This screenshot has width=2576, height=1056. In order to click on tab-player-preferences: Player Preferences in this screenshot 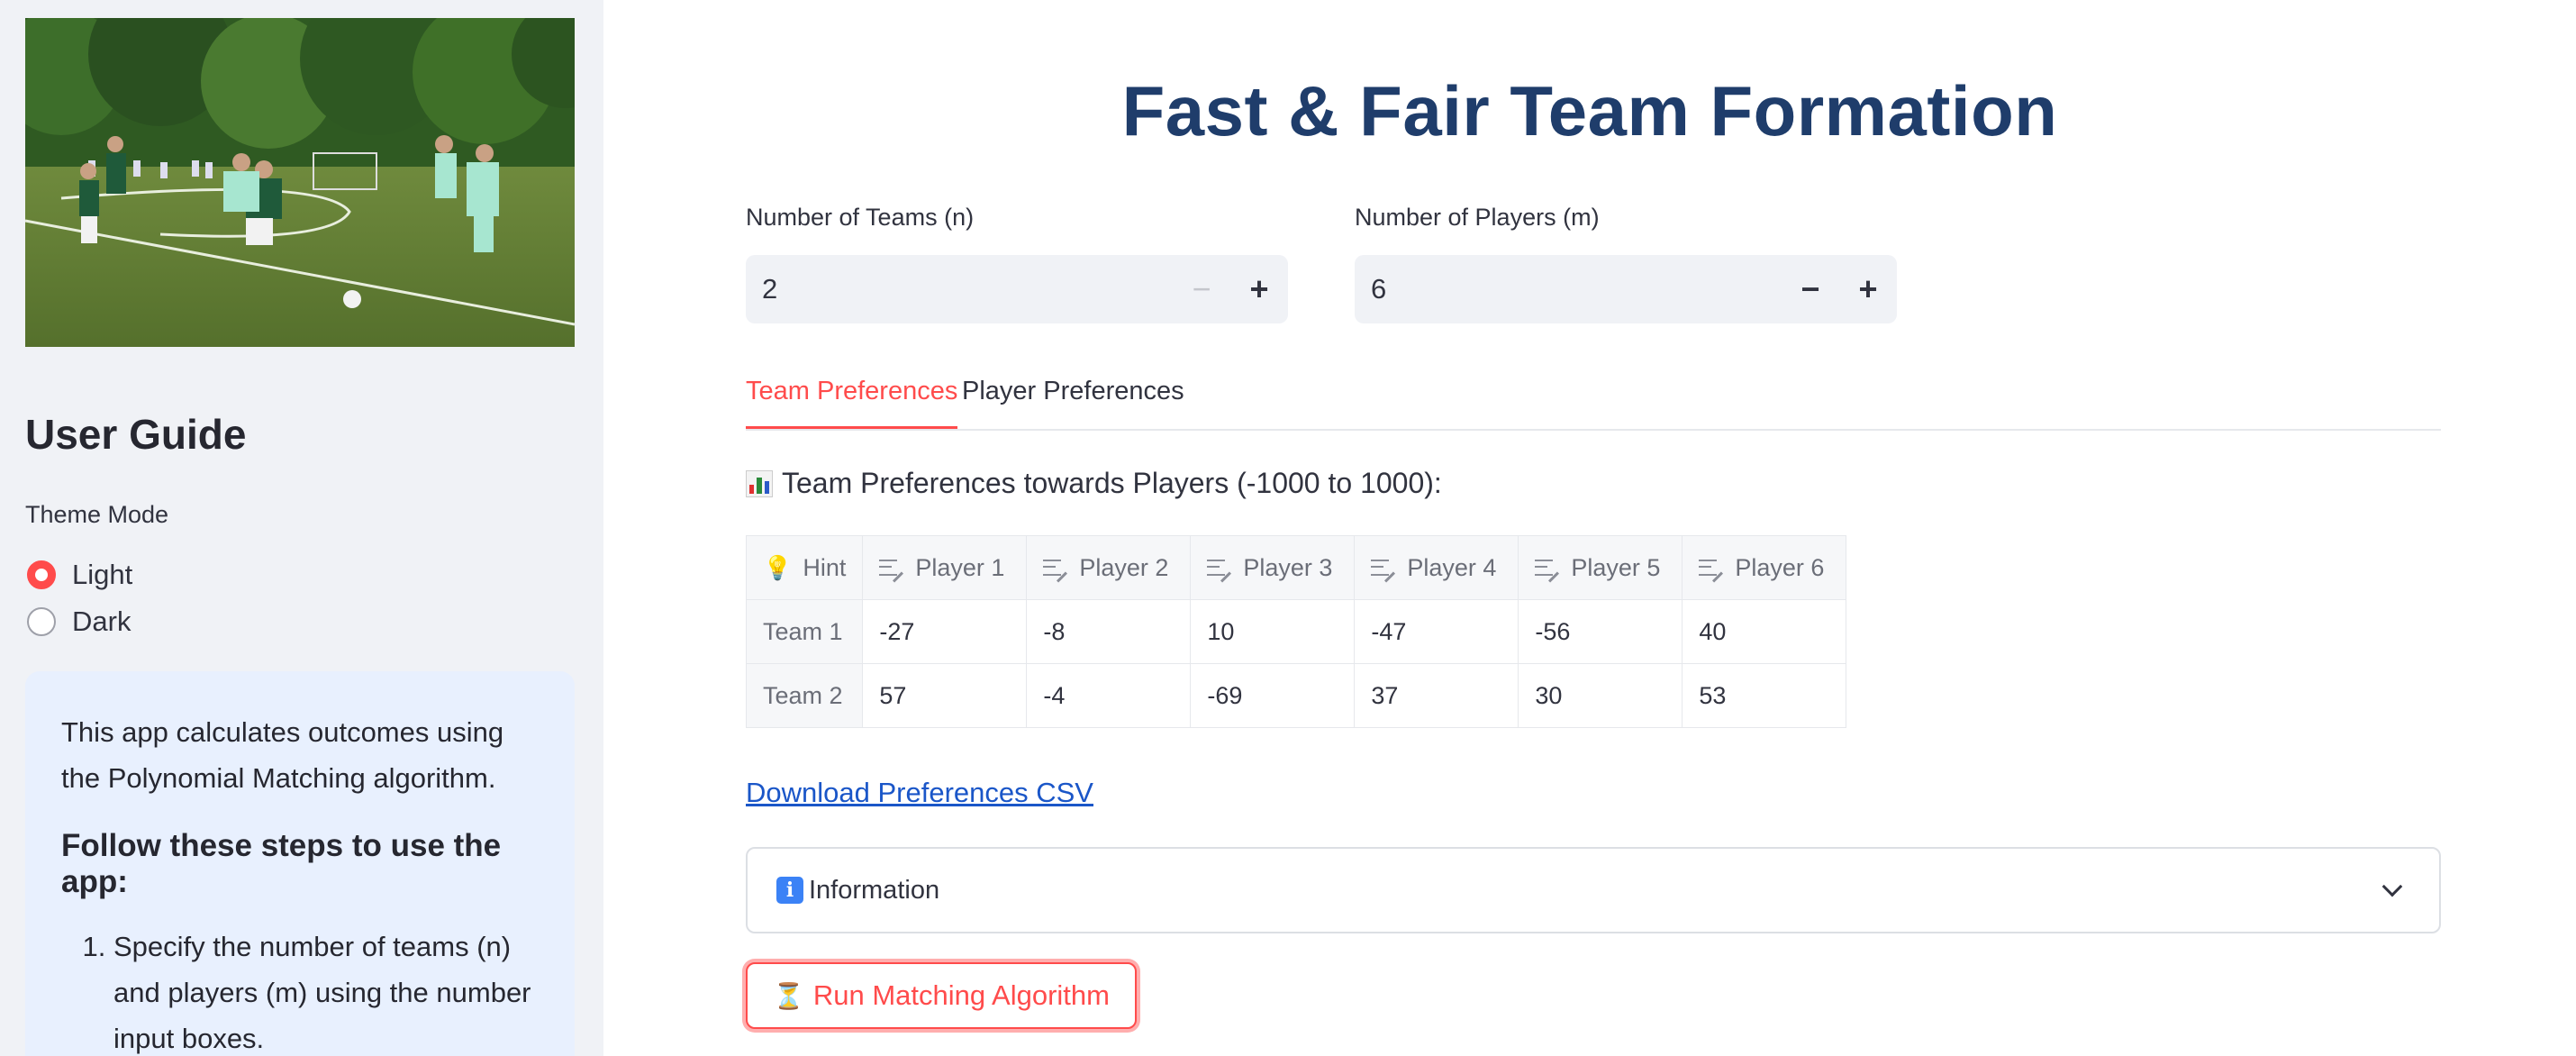, I will do `click(1073, 401)`.